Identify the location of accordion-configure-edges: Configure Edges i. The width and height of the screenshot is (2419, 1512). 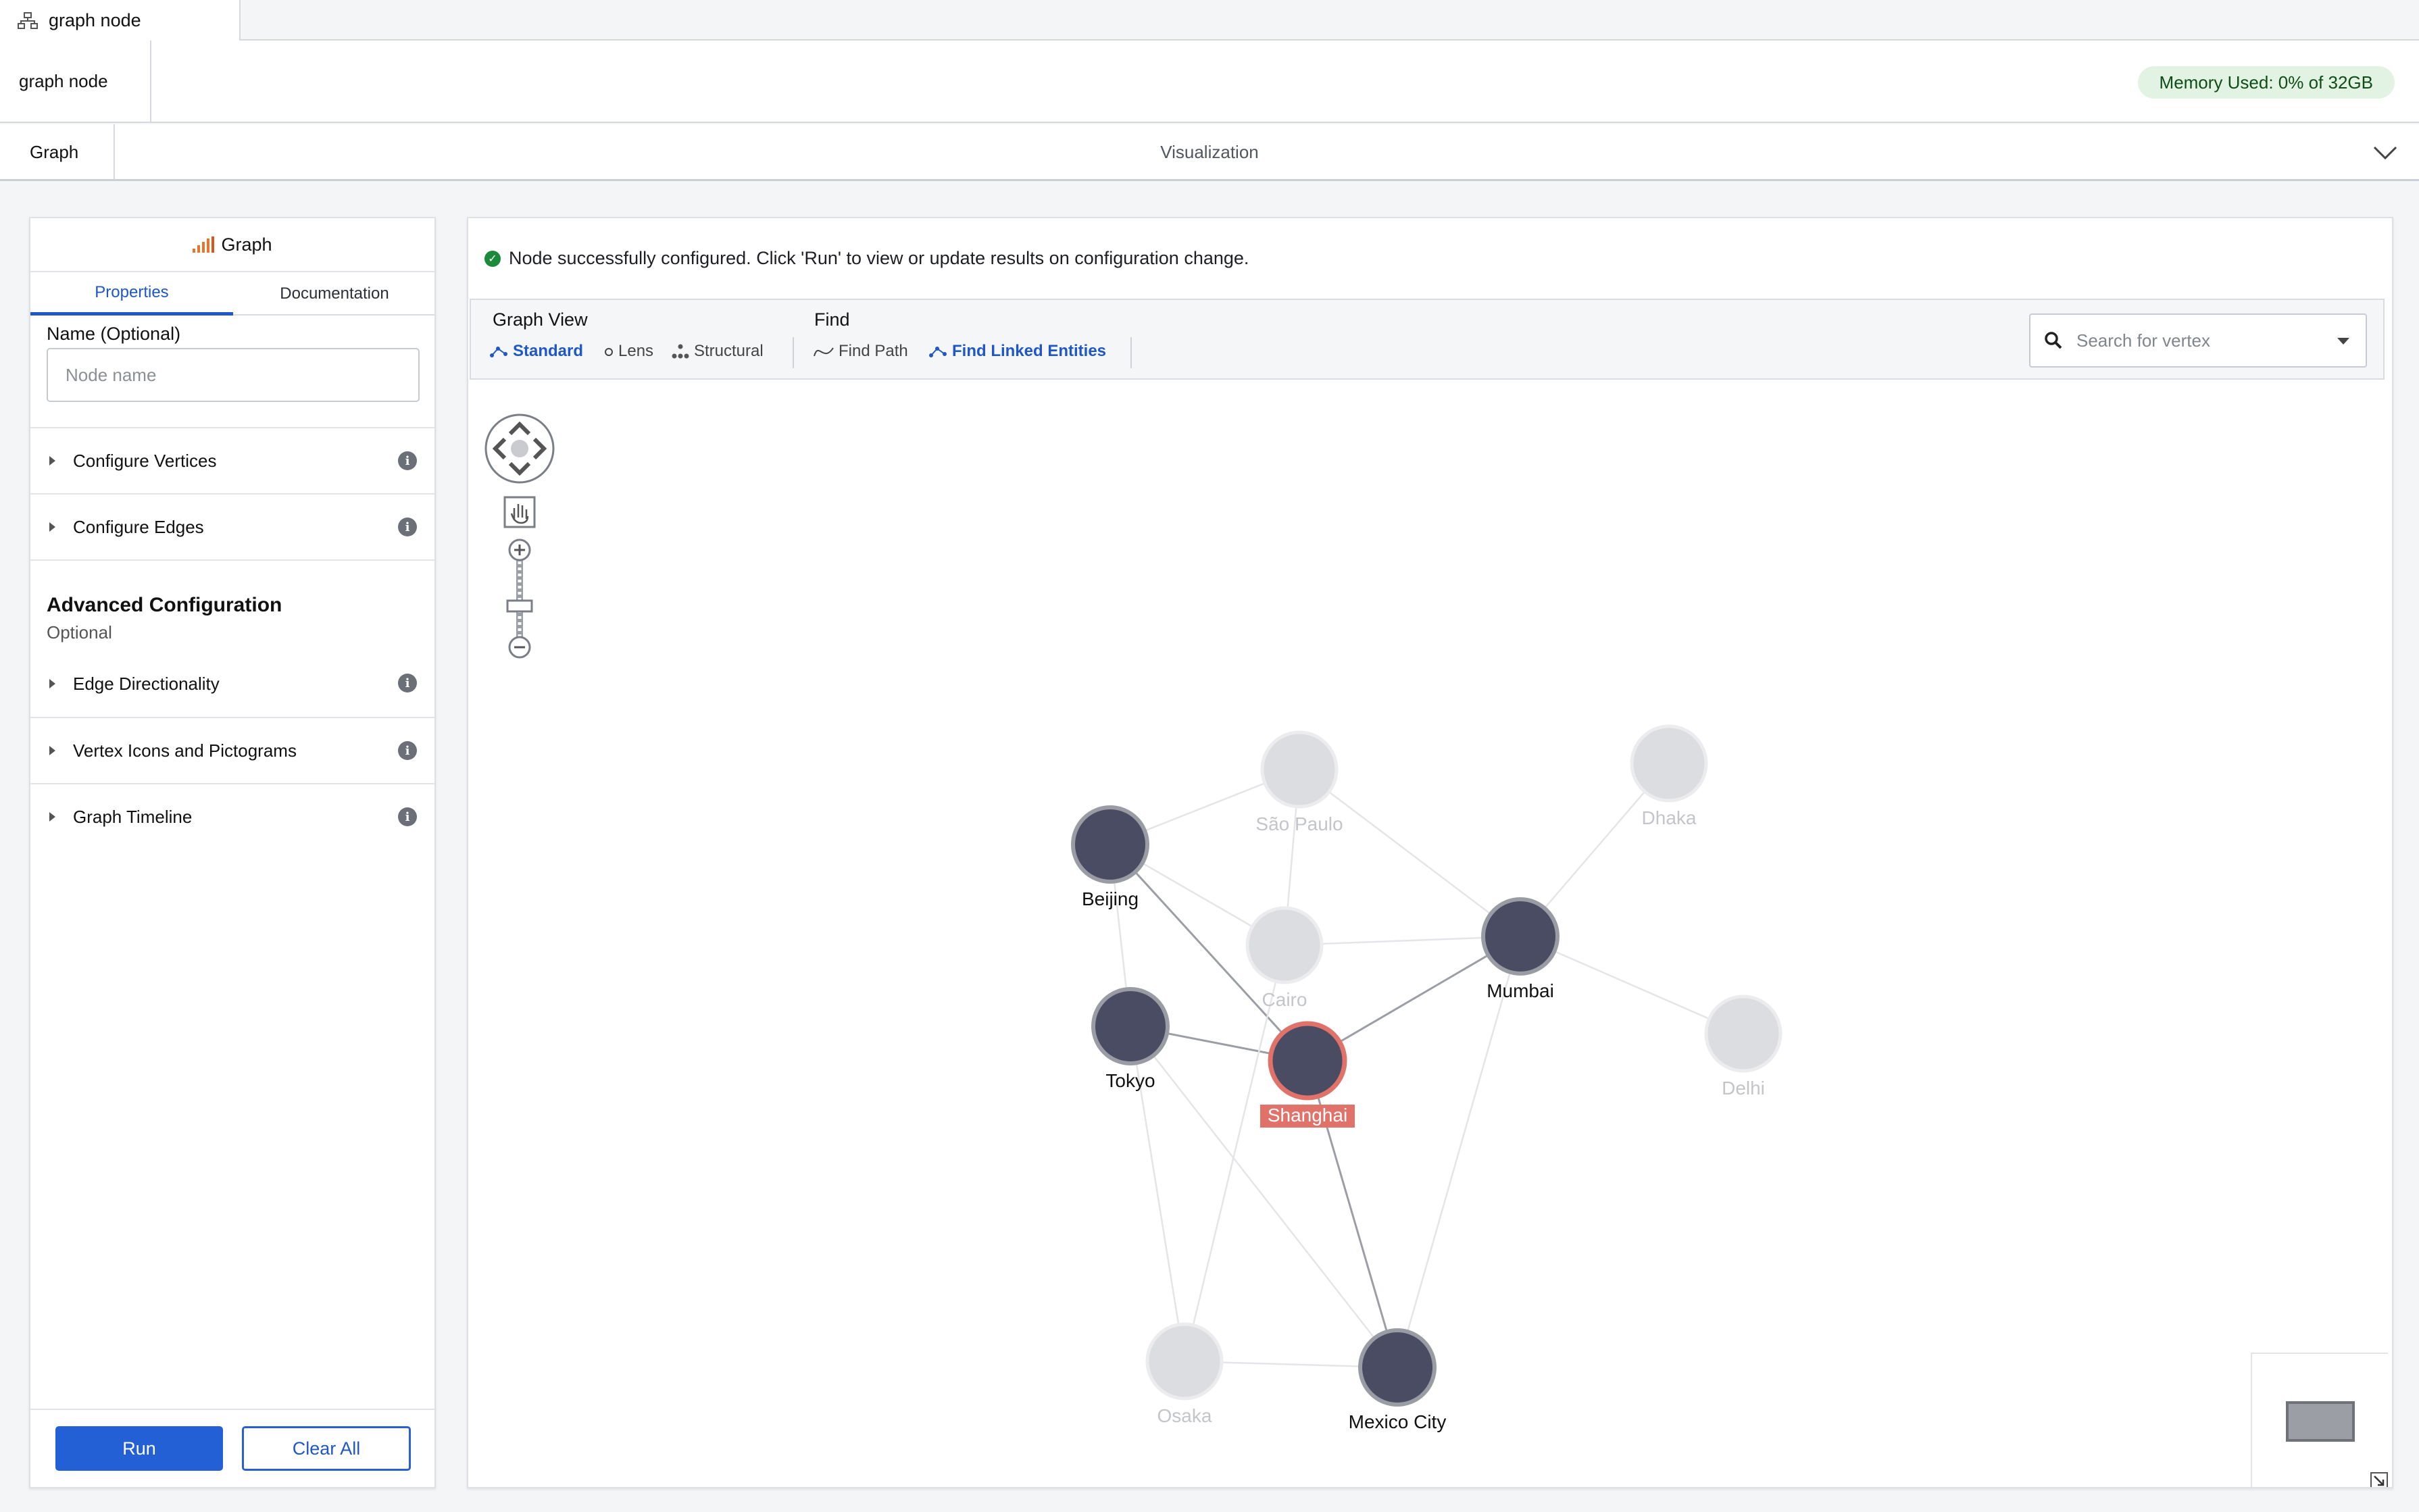
(232, 526).